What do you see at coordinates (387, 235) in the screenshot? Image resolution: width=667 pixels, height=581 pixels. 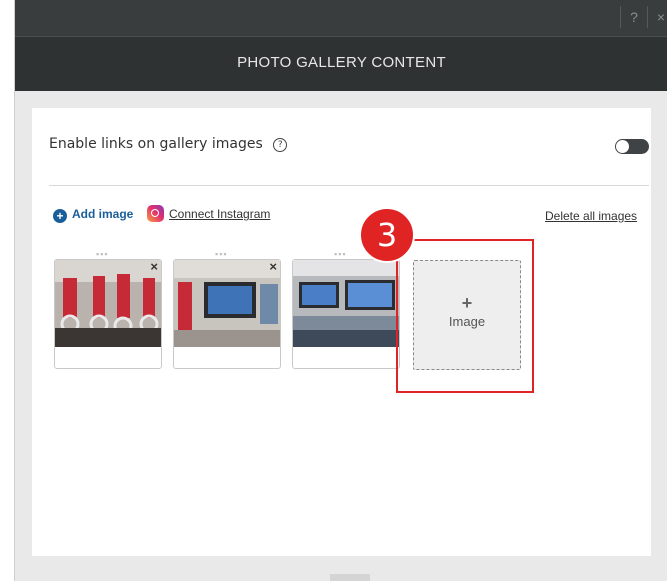 I see `step-number-badge: 3` at bounding box center [387, 235].